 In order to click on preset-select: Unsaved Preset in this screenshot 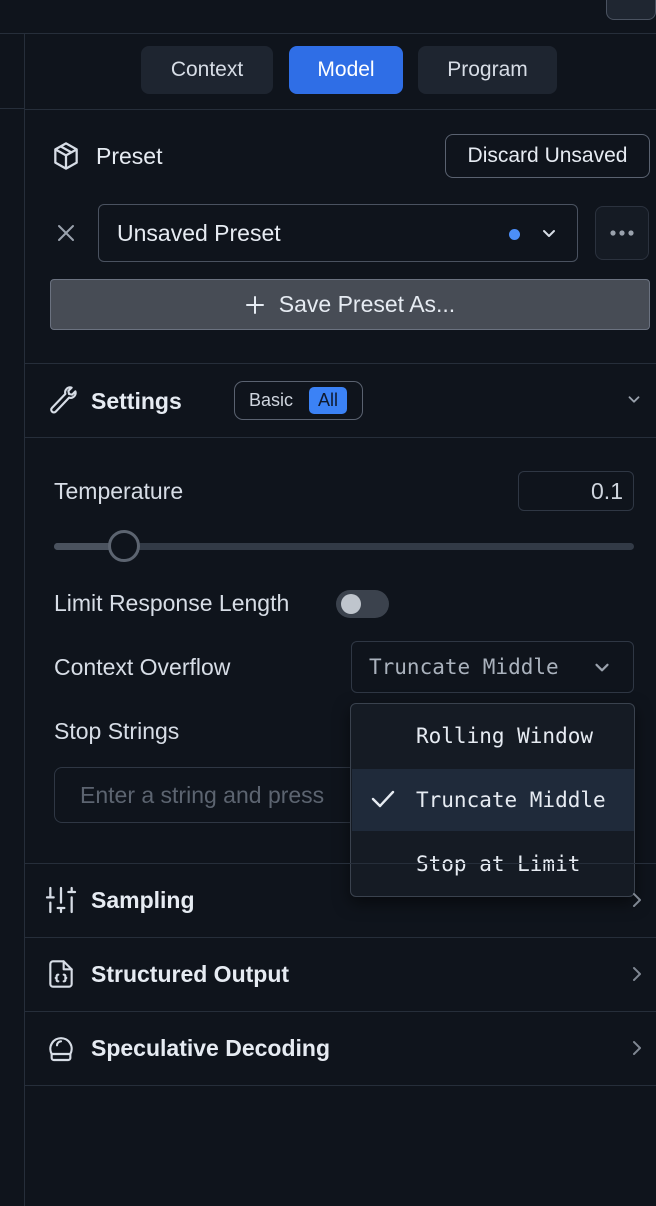, I will do `click(338, 233)`.